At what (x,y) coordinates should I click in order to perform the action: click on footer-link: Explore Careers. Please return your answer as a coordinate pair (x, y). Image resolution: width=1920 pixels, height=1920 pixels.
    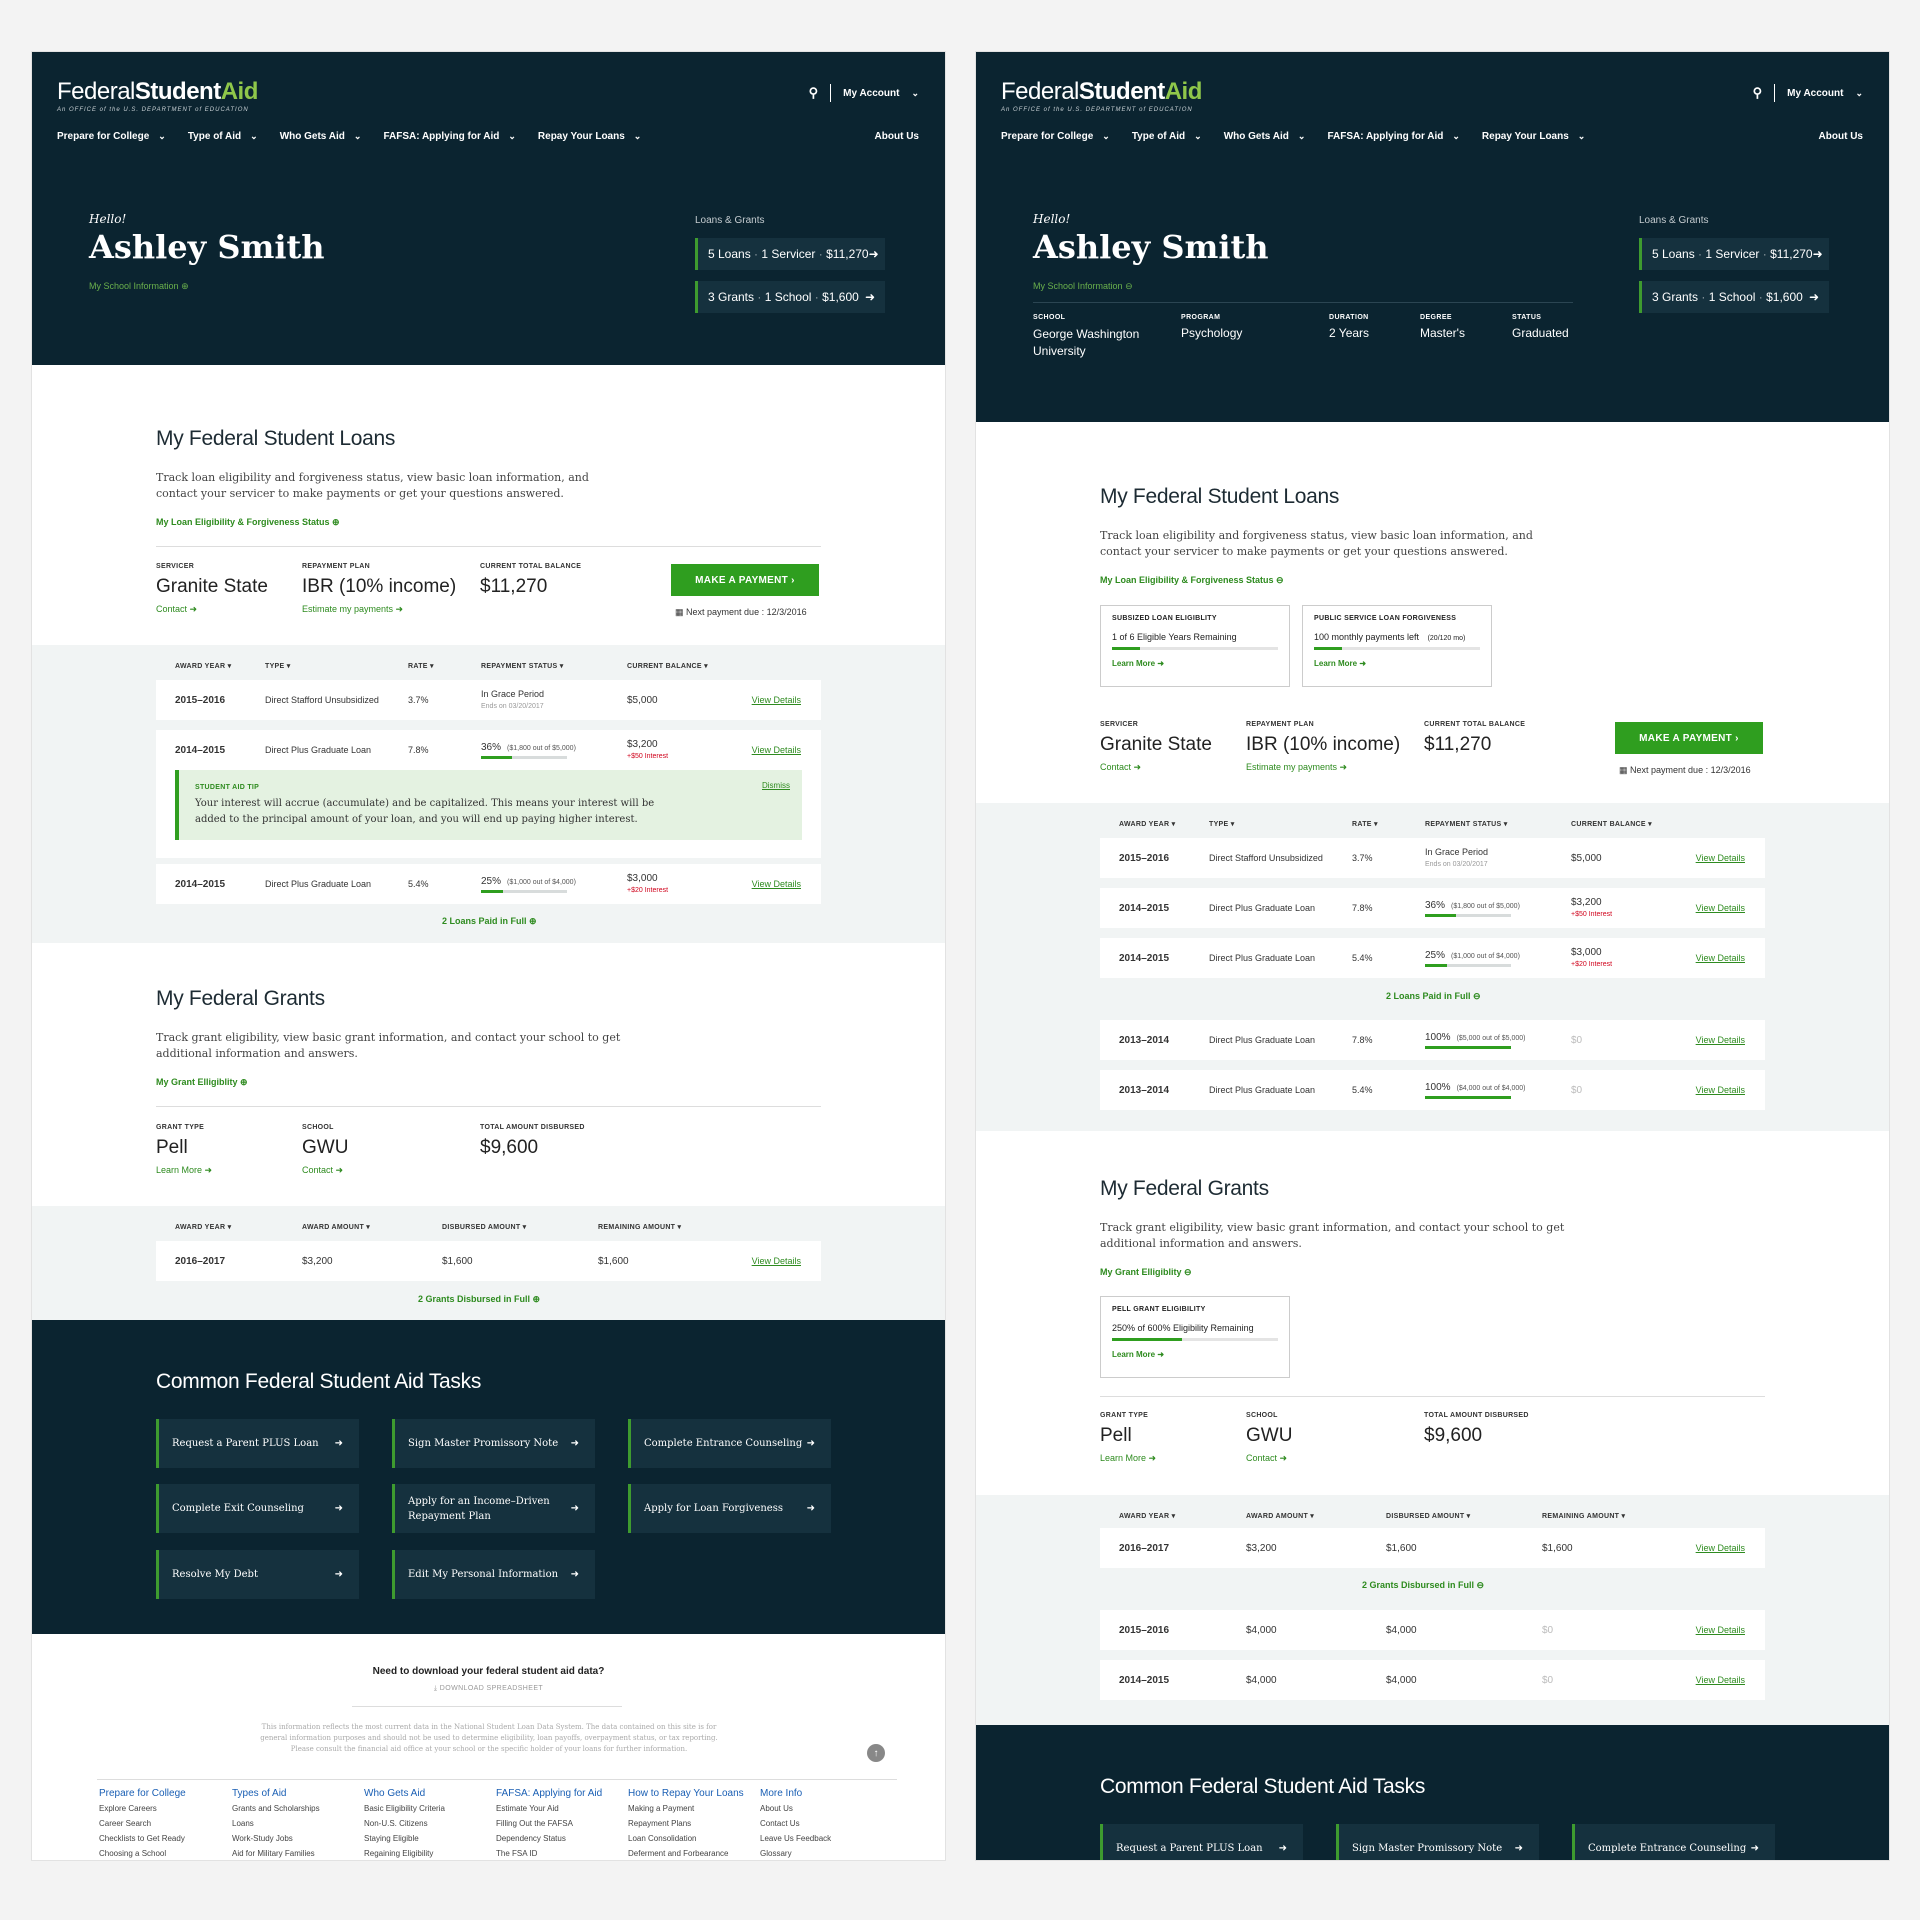
    Looking at the image, I should click on (142, 1808).